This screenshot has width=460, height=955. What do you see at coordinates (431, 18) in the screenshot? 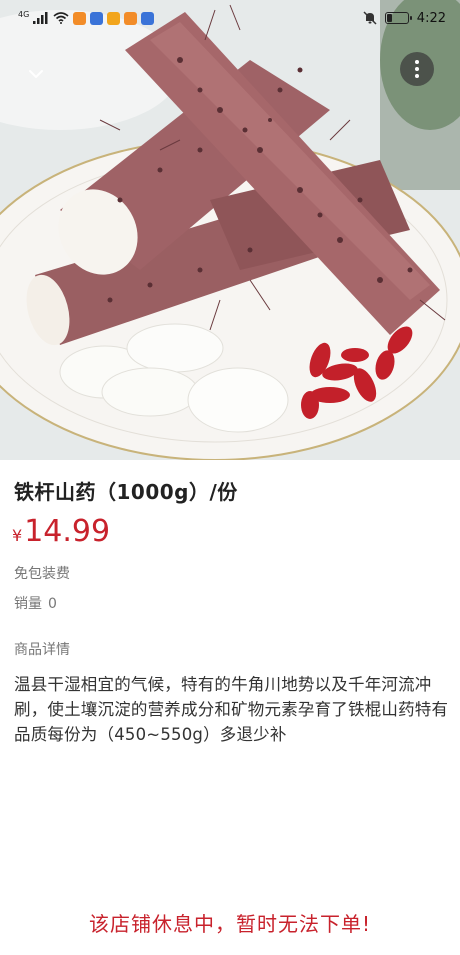
I see `status-time: 4:22` at bounding box center [431, 18].